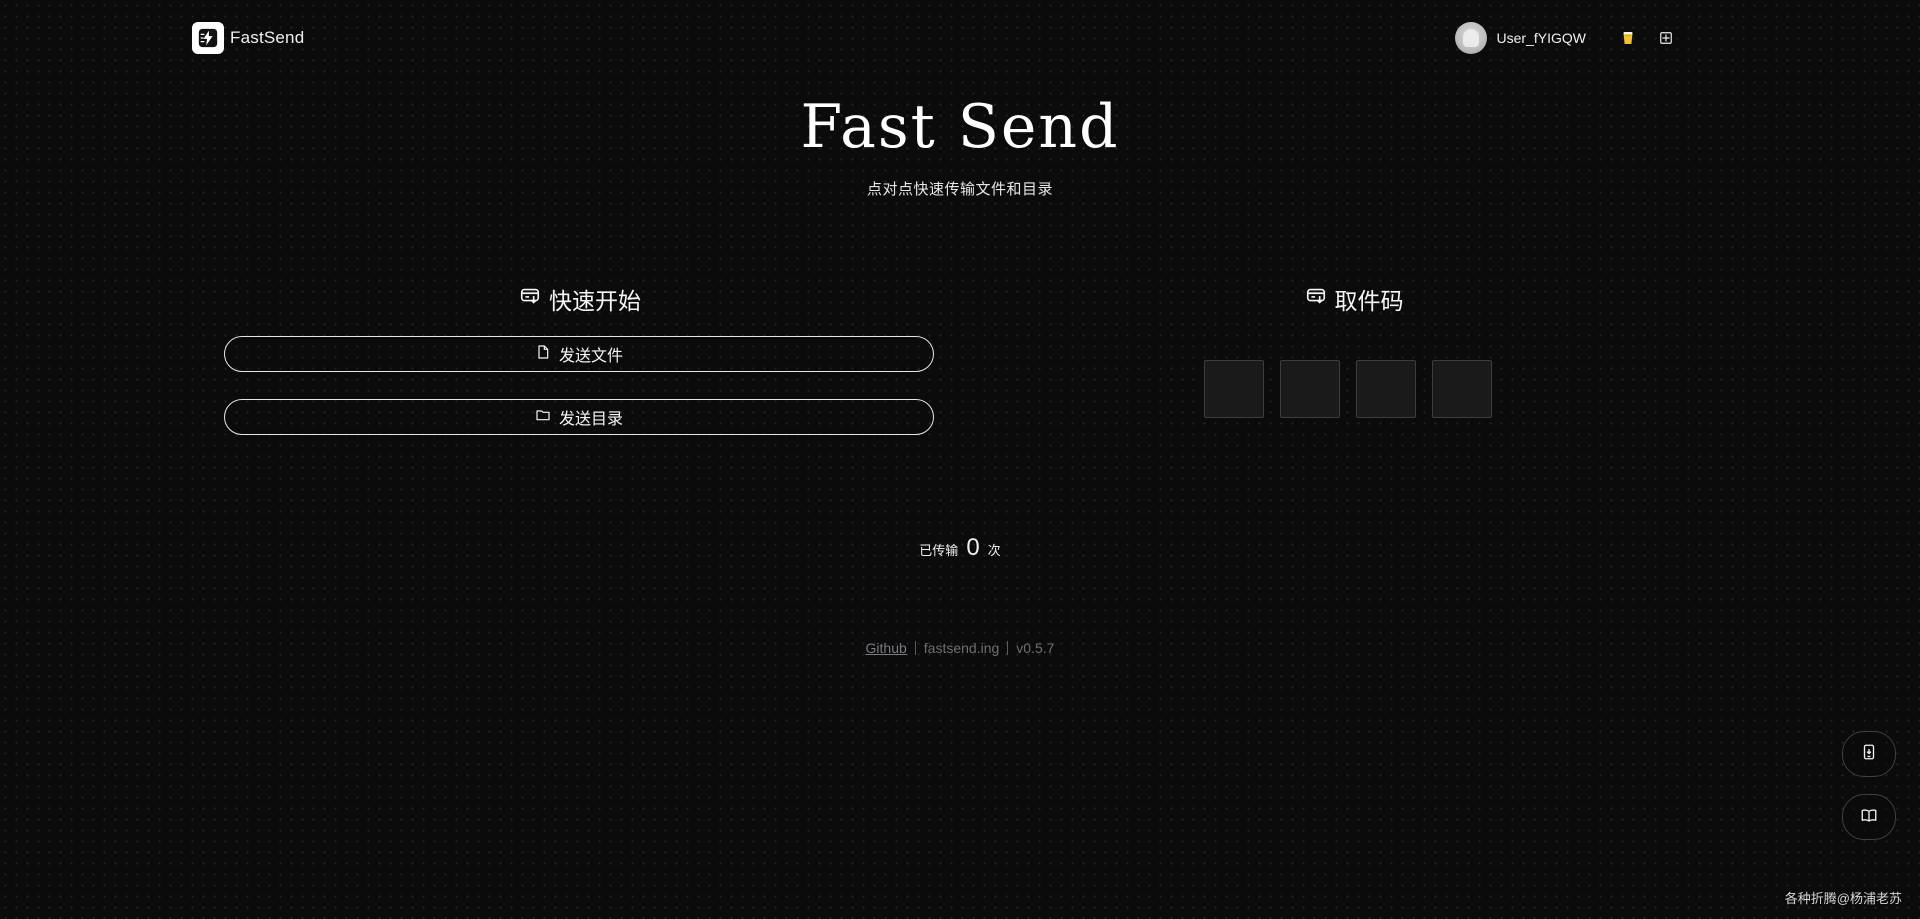 The image size is (1920, 919). I want to click on stats-prefix: 已传输, so click(939, 550).